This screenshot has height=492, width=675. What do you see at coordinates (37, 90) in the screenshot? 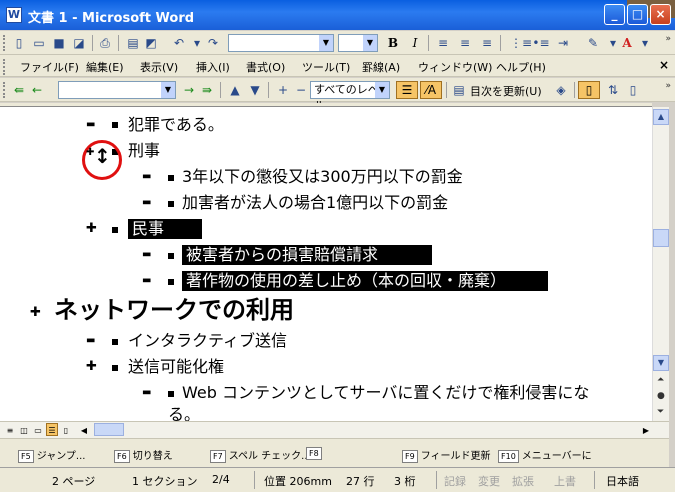
I see `promote-icon: ←` at bounding box center [37, 90].